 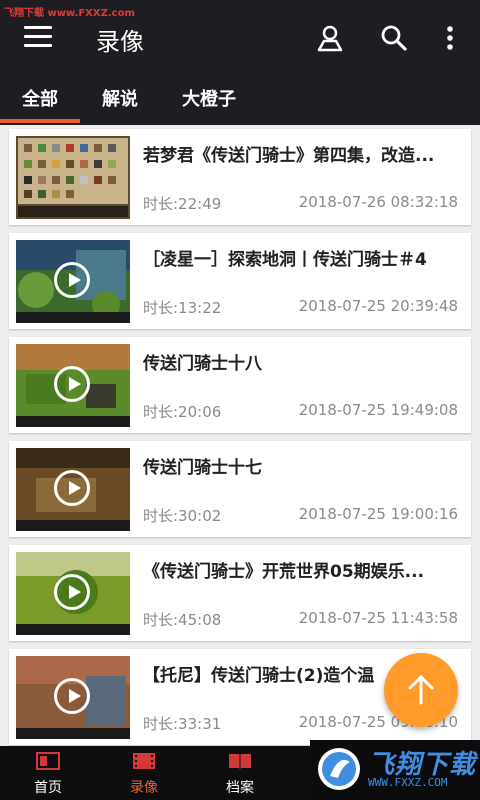 I want to click on tab-commentary: 解说, so click(x=120, y=100).